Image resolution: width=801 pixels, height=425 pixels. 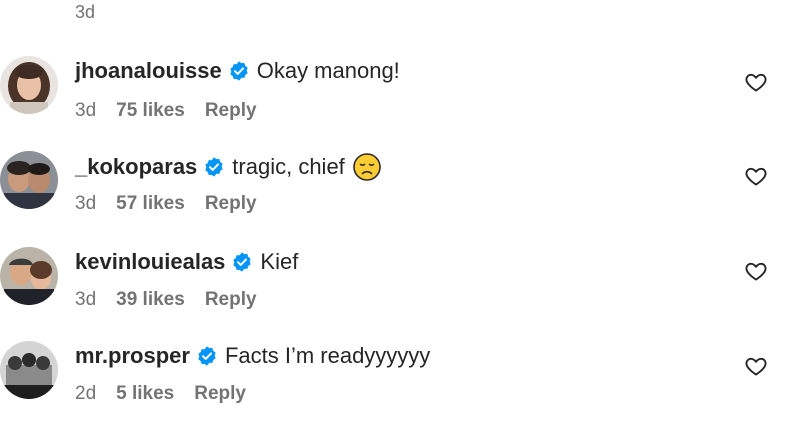 I want to click on comment-meta: 3d 39 likes Reply, so click(x=166, y=300).